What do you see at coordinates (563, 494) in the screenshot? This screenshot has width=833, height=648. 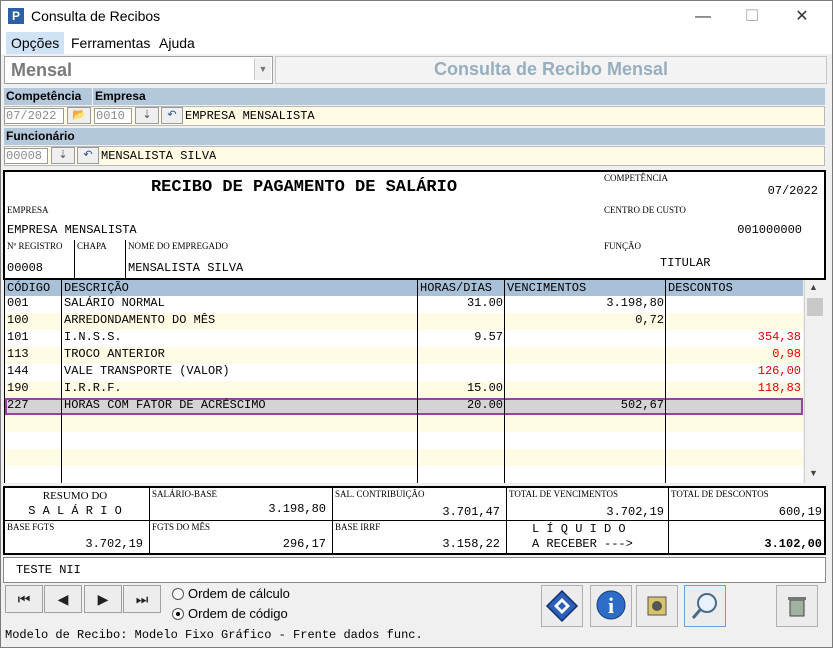 I see `total-venc-caption: TOTAL DE VENCIMENTOS` at bounding box center [563, 494].